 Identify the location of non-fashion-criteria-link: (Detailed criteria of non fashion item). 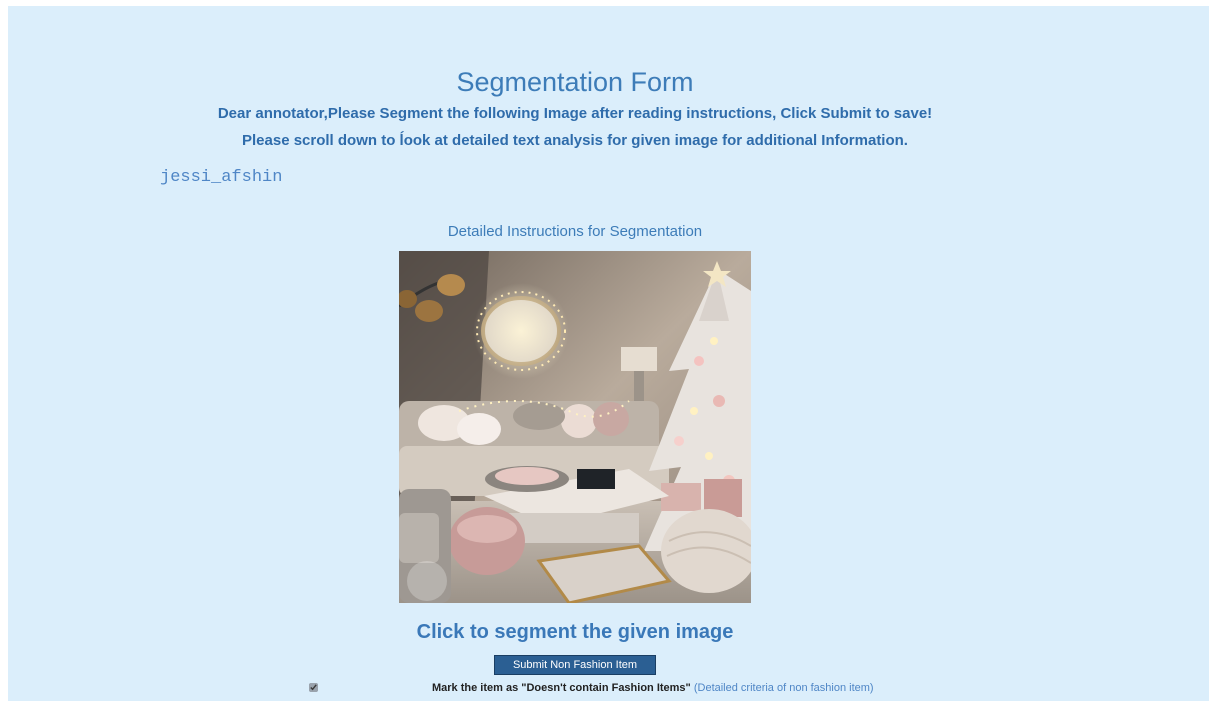
(784, 688).